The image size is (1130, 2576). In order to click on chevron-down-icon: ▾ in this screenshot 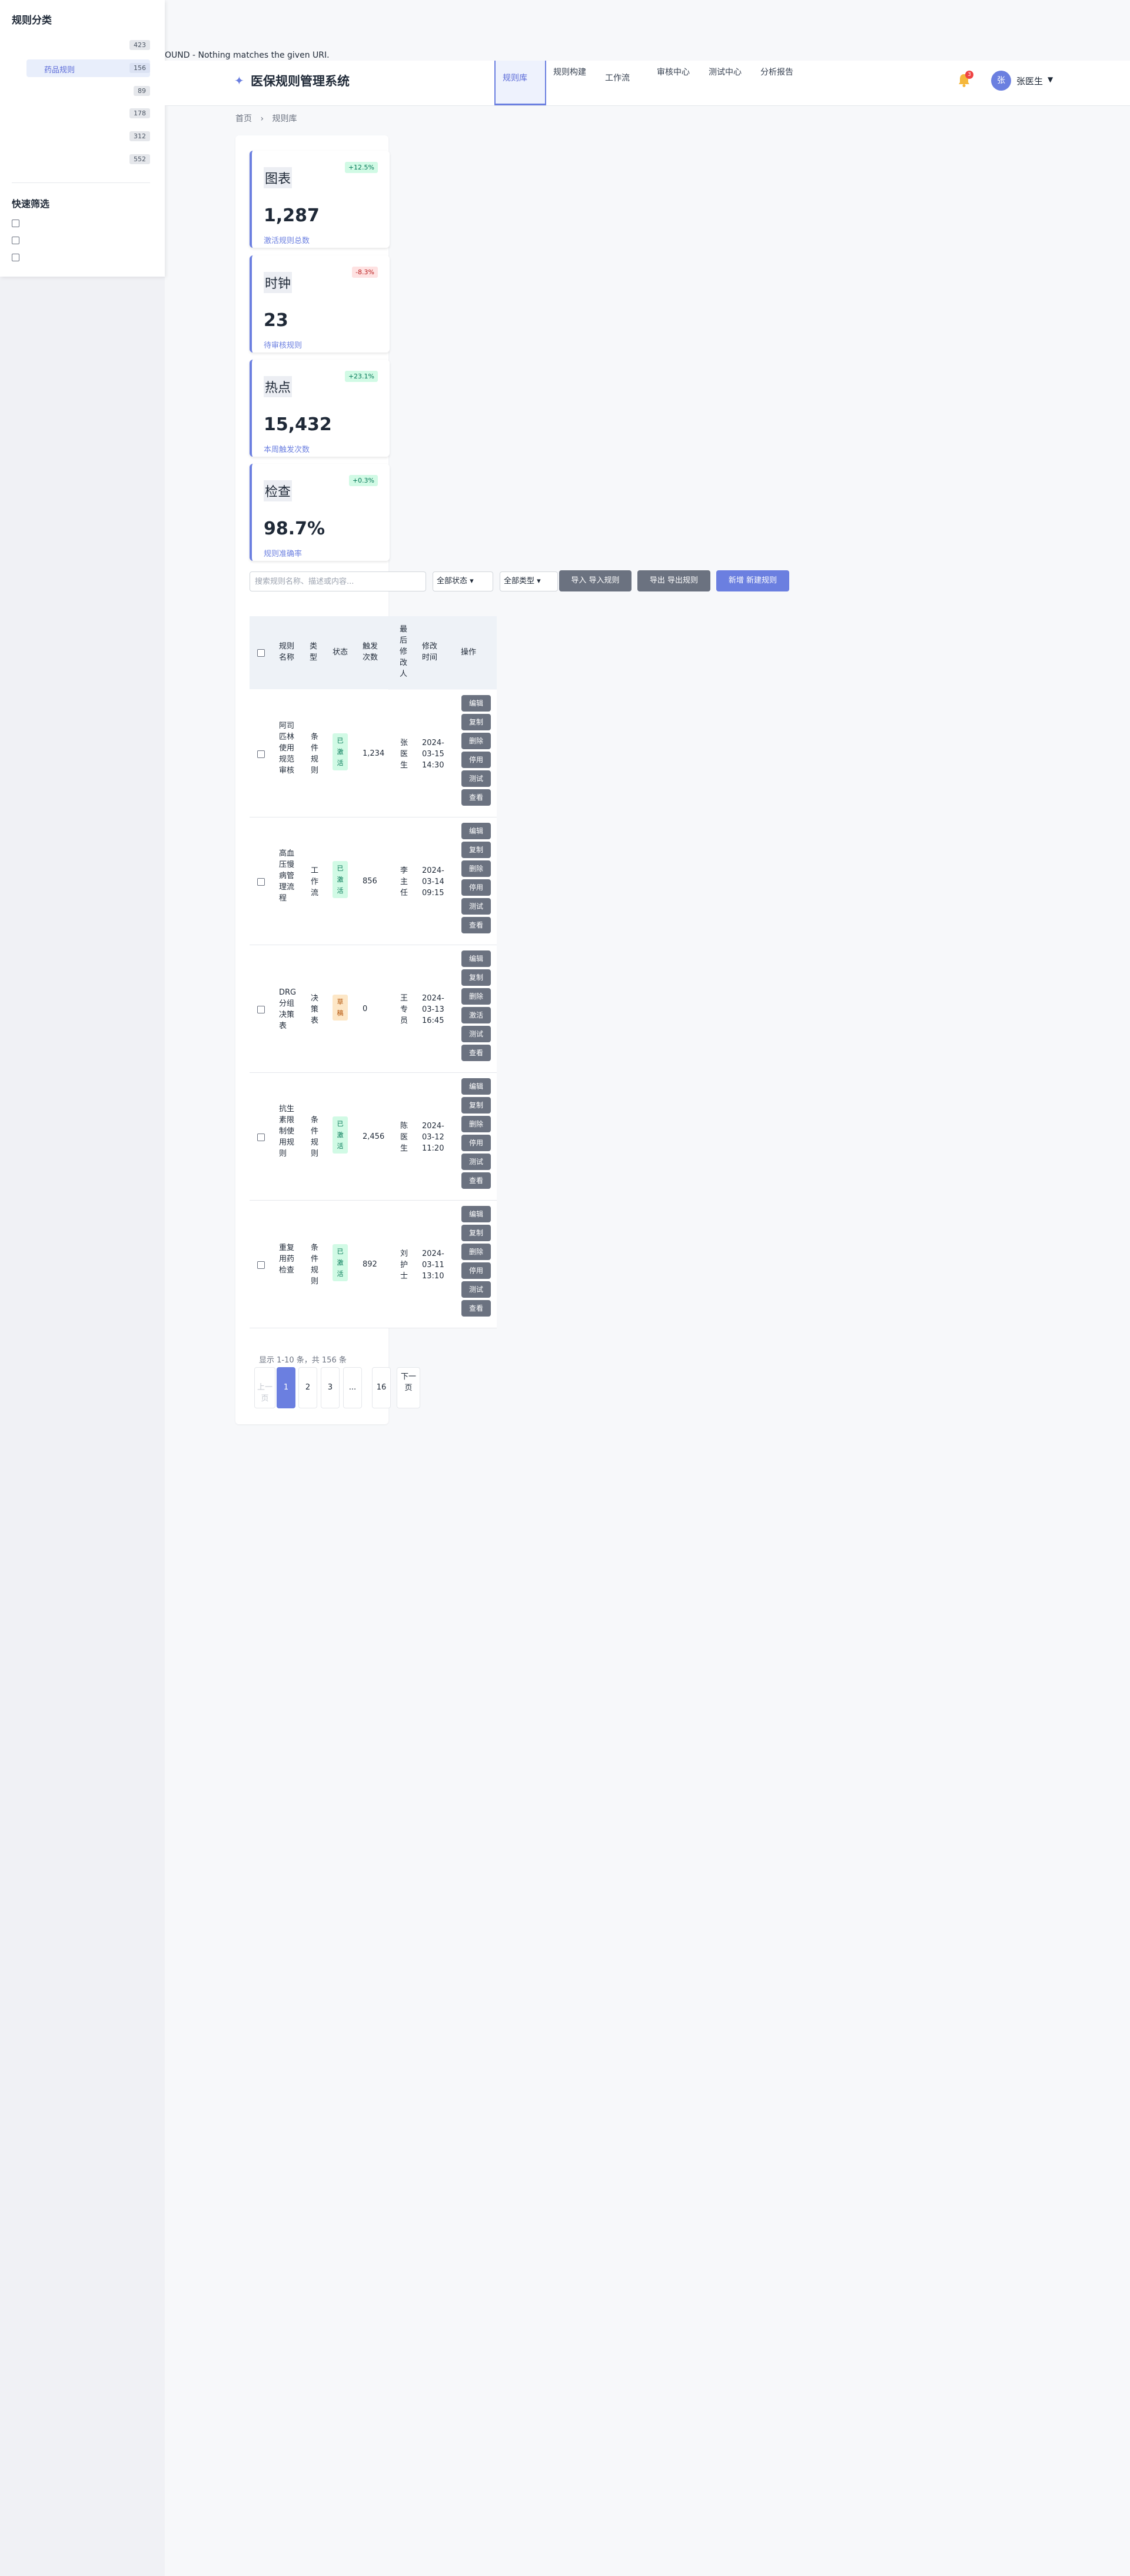, I will do `click(472, 581)`.